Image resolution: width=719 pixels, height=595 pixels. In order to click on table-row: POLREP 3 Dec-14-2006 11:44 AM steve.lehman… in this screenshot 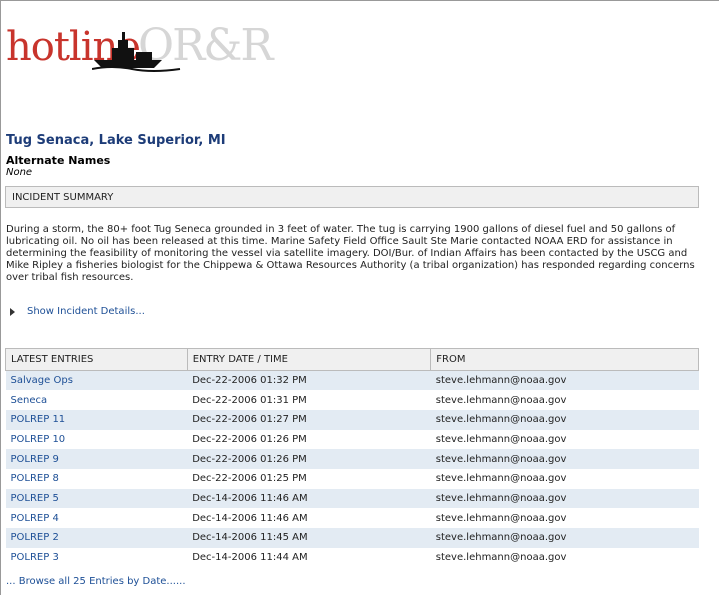, I will do `click(352, 558)`.